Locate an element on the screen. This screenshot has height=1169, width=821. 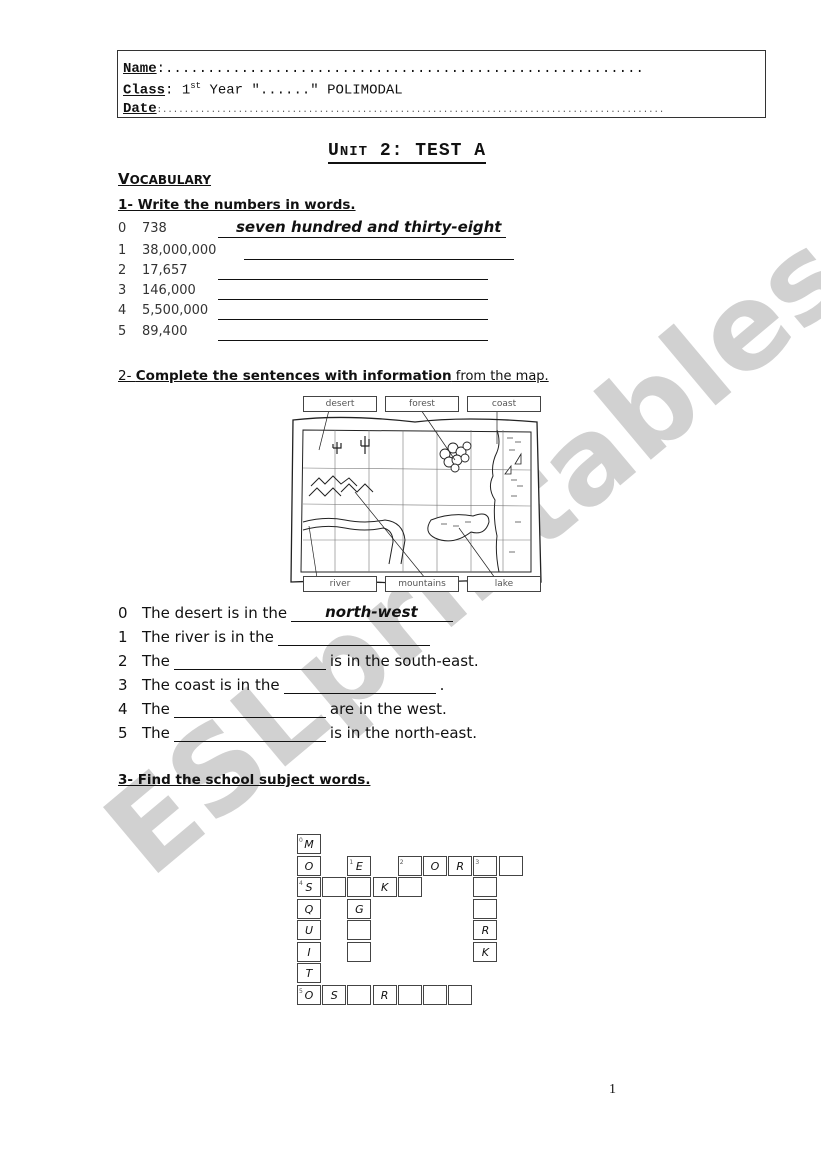
crossword-cell: I is located at coordinates (309, 951).